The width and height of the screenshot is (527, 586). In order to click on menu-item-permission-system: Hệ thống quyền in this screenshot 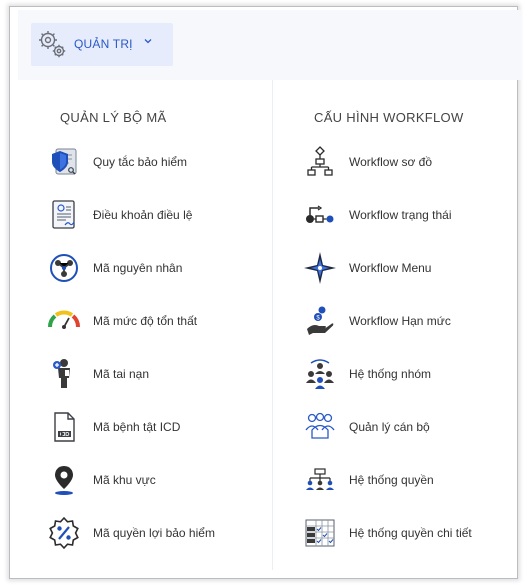, I will do `click(368, 480)`.